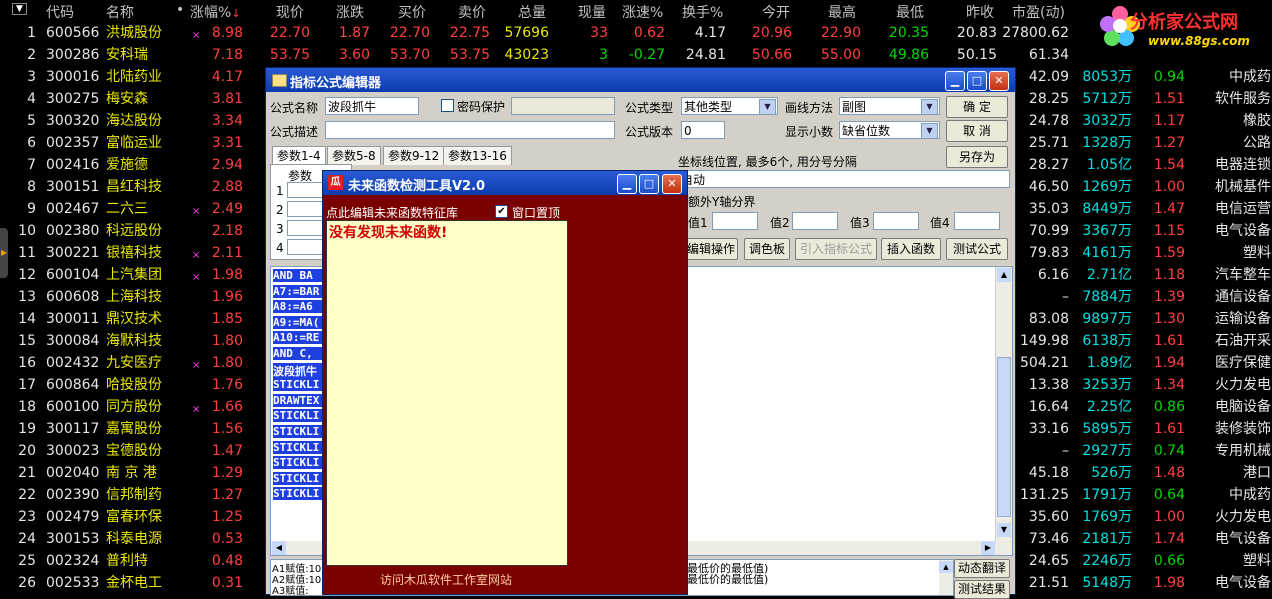  Describe the element at coordinates (977, 131) in the screenshot. I see `cancel-button: 取 消` at that location.